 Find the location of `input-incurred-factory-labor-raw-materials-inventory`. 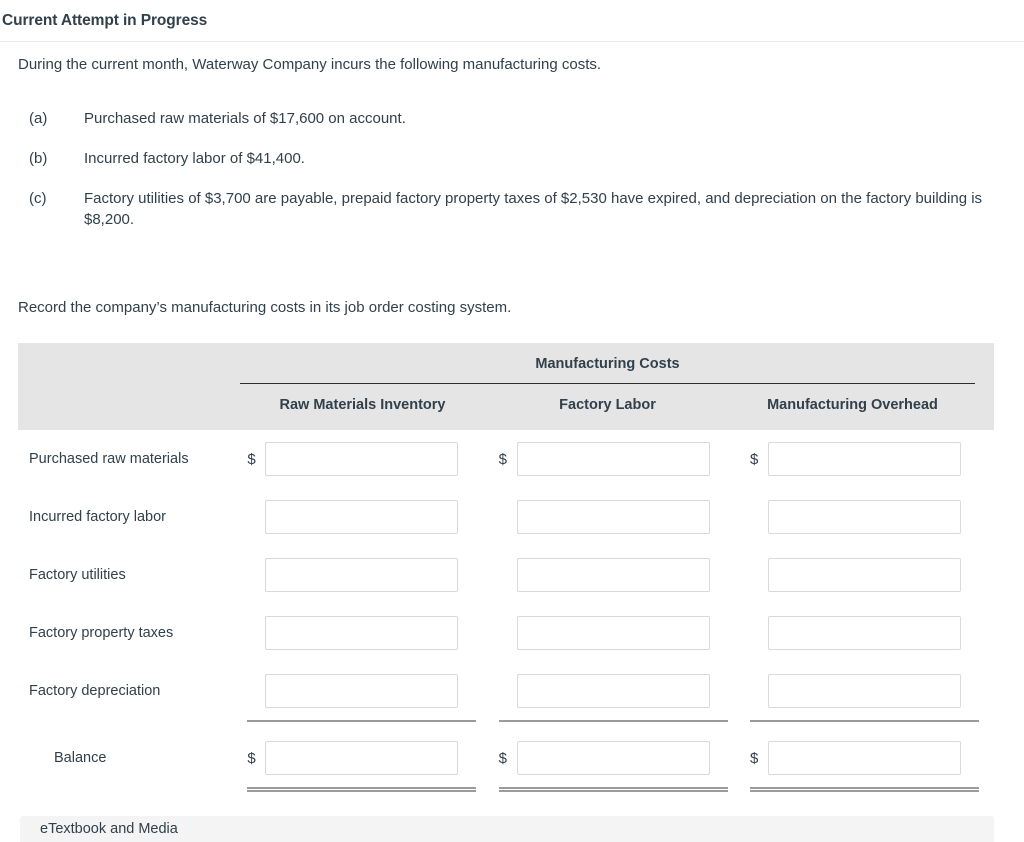

input-incurred-factory-labor-raw-materials-inventory is located at coordinates (362, 517).